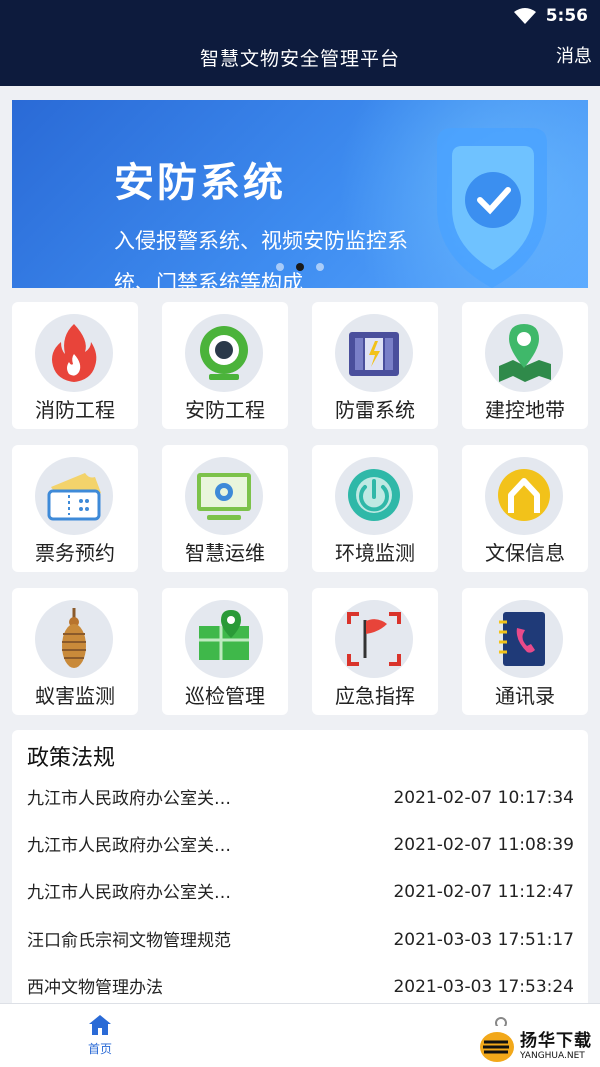  I want to click on list-item: 西冲文物管理办法 2021-03-03 17:53:24, so click(300, 985).